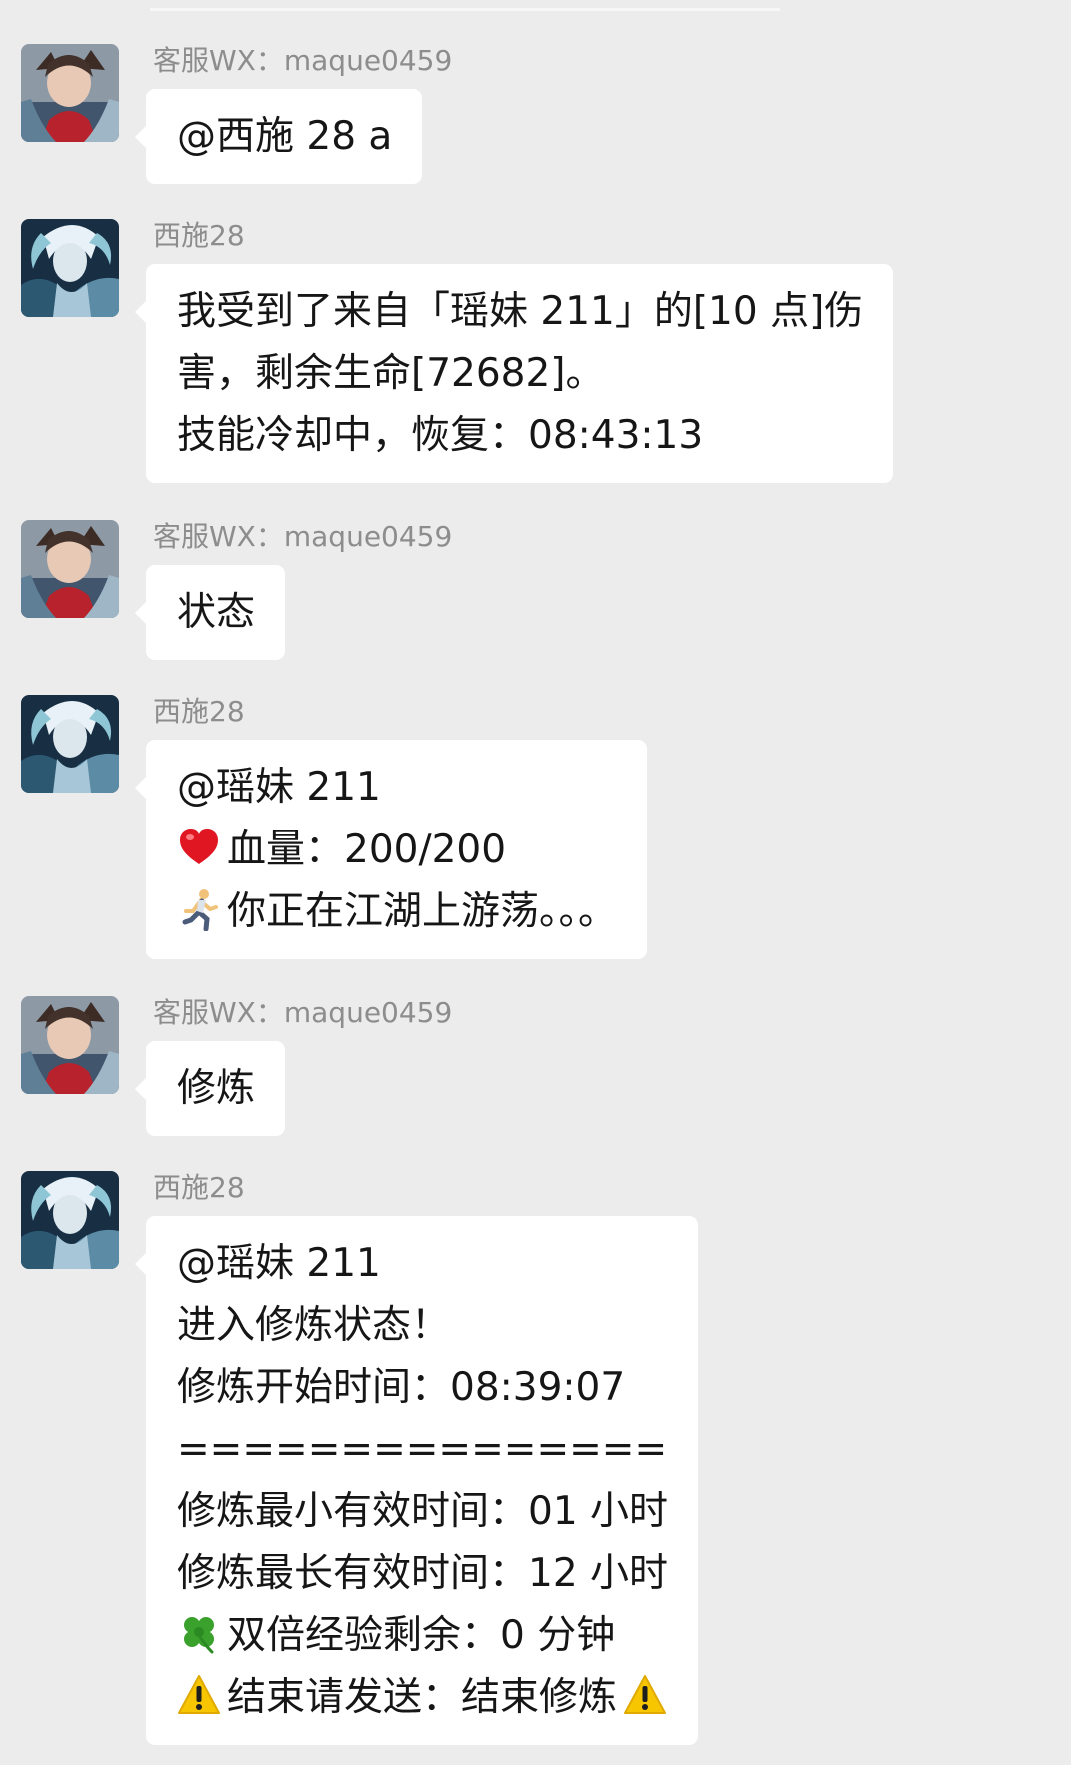  Describe the element at coordinates (391, 373) in the screenshot. I see `message-text: 害，剩余生命[72682]。` at that location.